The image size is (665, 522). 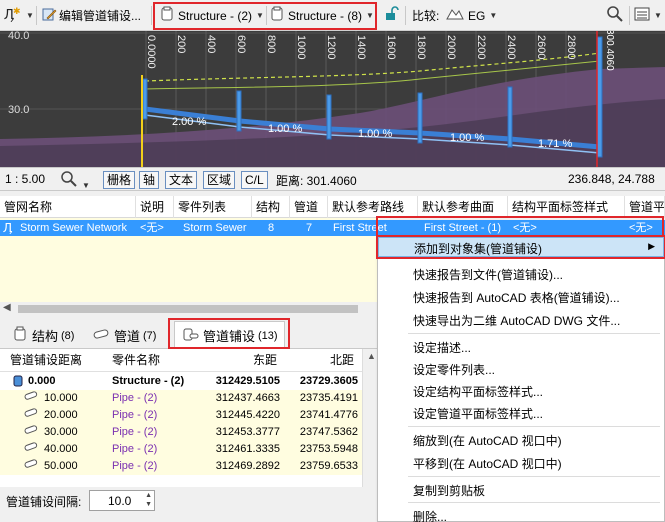 What do you see at coordinates (426, 16) in the screenshot?
I see `compare-label: 比较:` at bounding box center [426, 16].